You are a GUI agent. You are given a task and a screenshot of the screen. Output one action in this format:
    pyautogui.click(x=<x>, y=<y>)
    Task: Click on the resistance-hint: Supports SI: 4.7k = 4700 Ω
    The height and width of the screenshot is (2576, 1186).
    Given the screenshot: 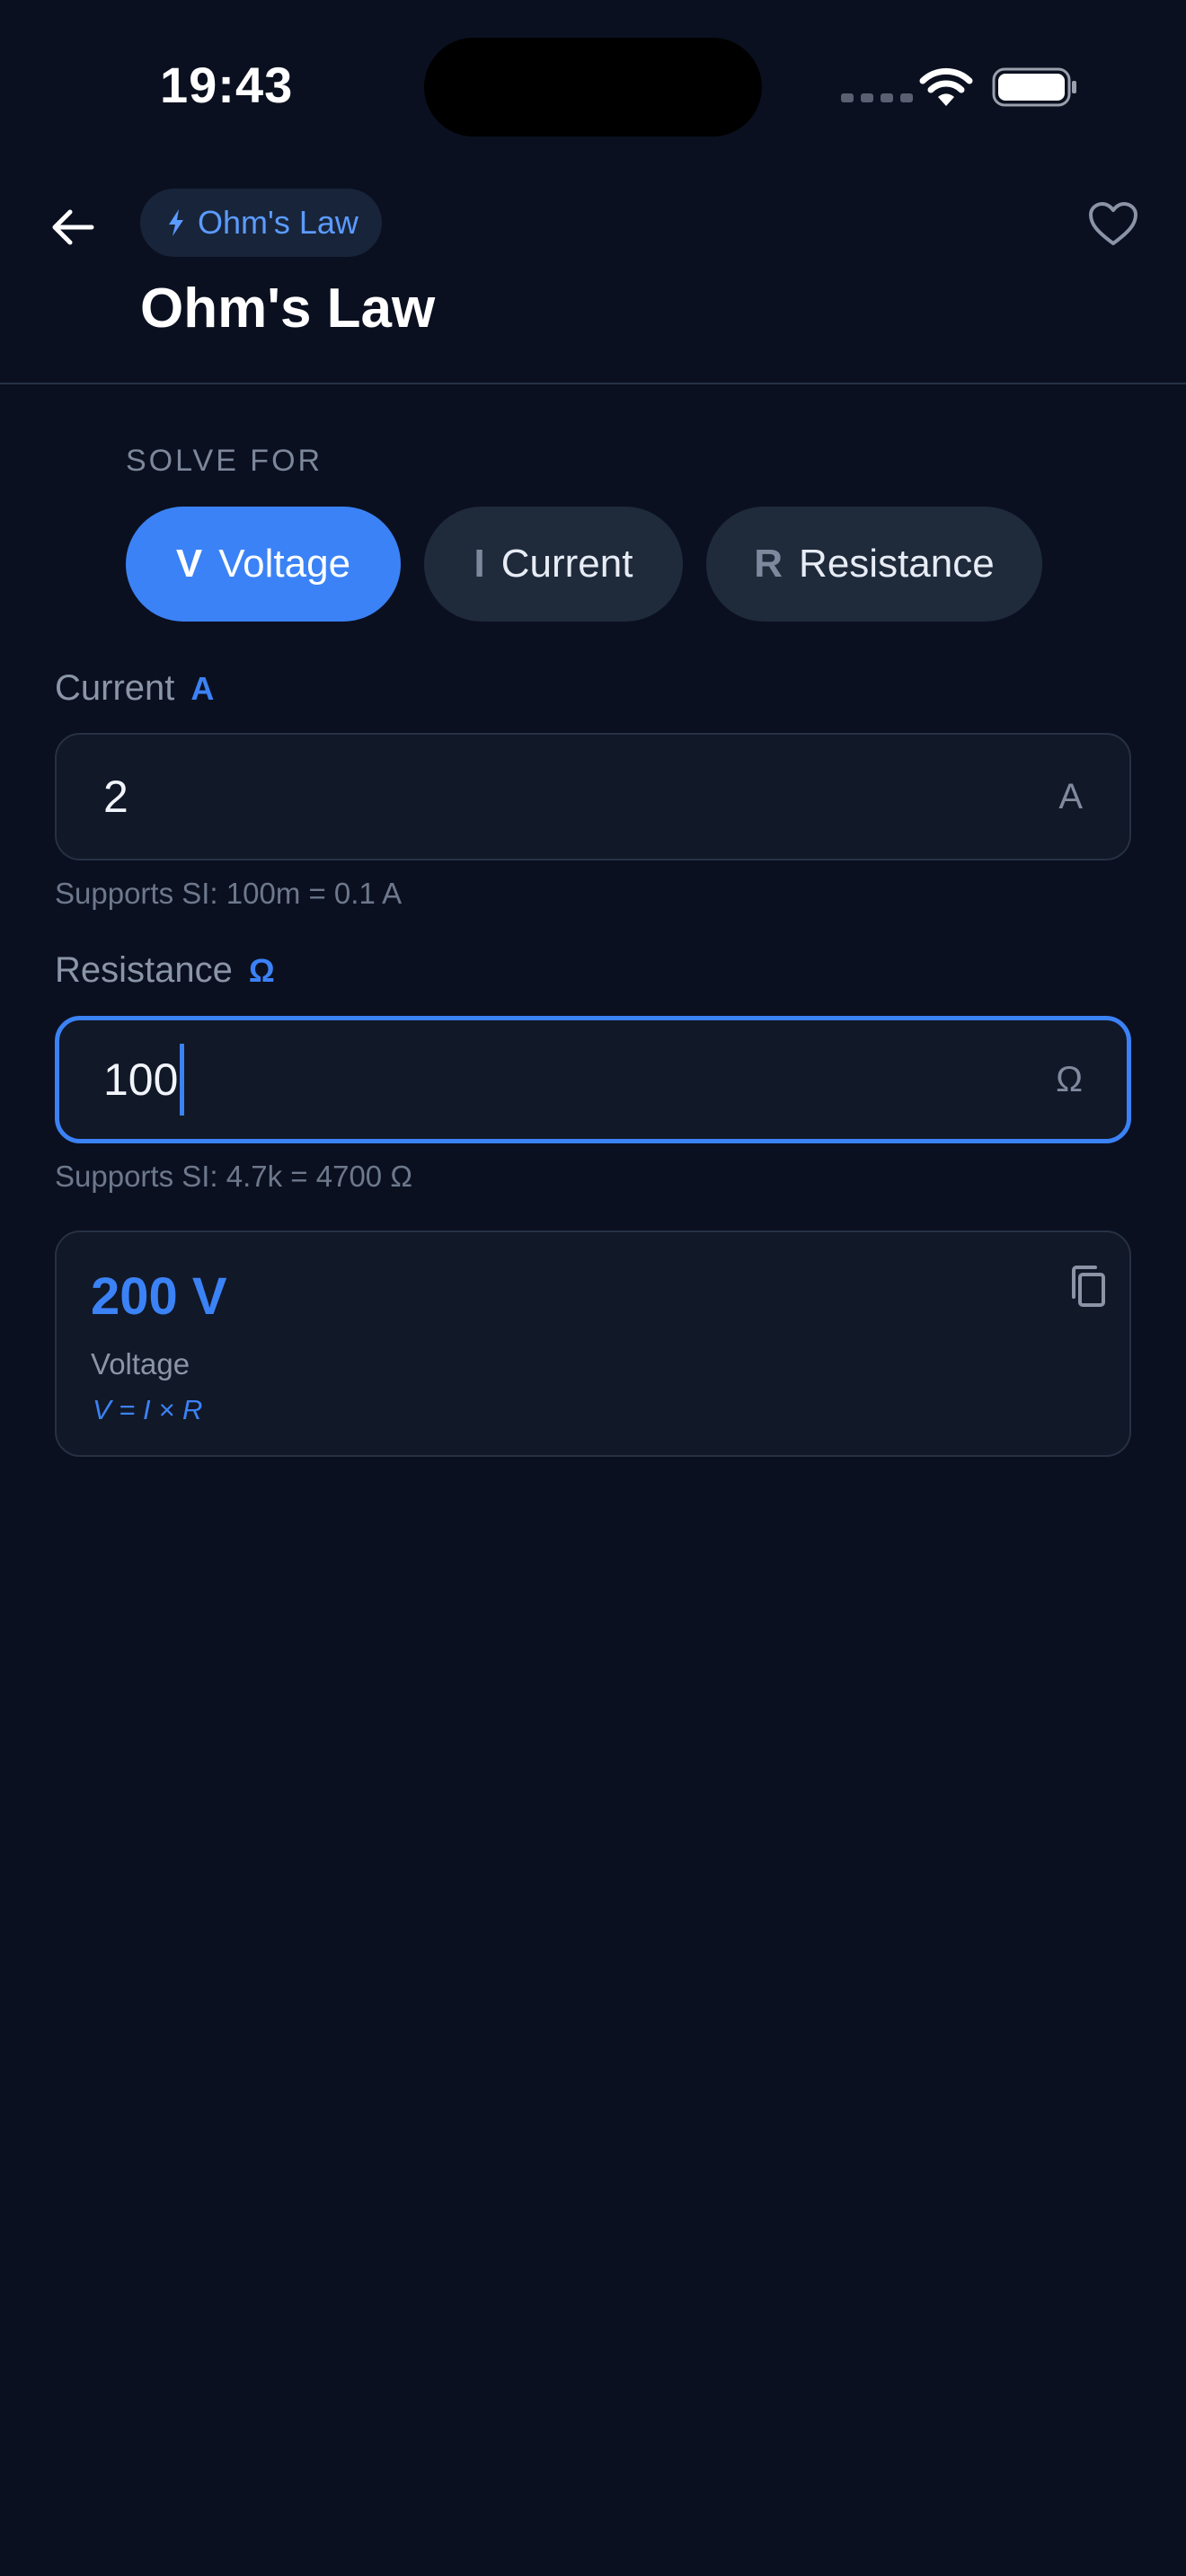 What is the action you would take?
    pyautogui.click(x=234, y=1176)
    